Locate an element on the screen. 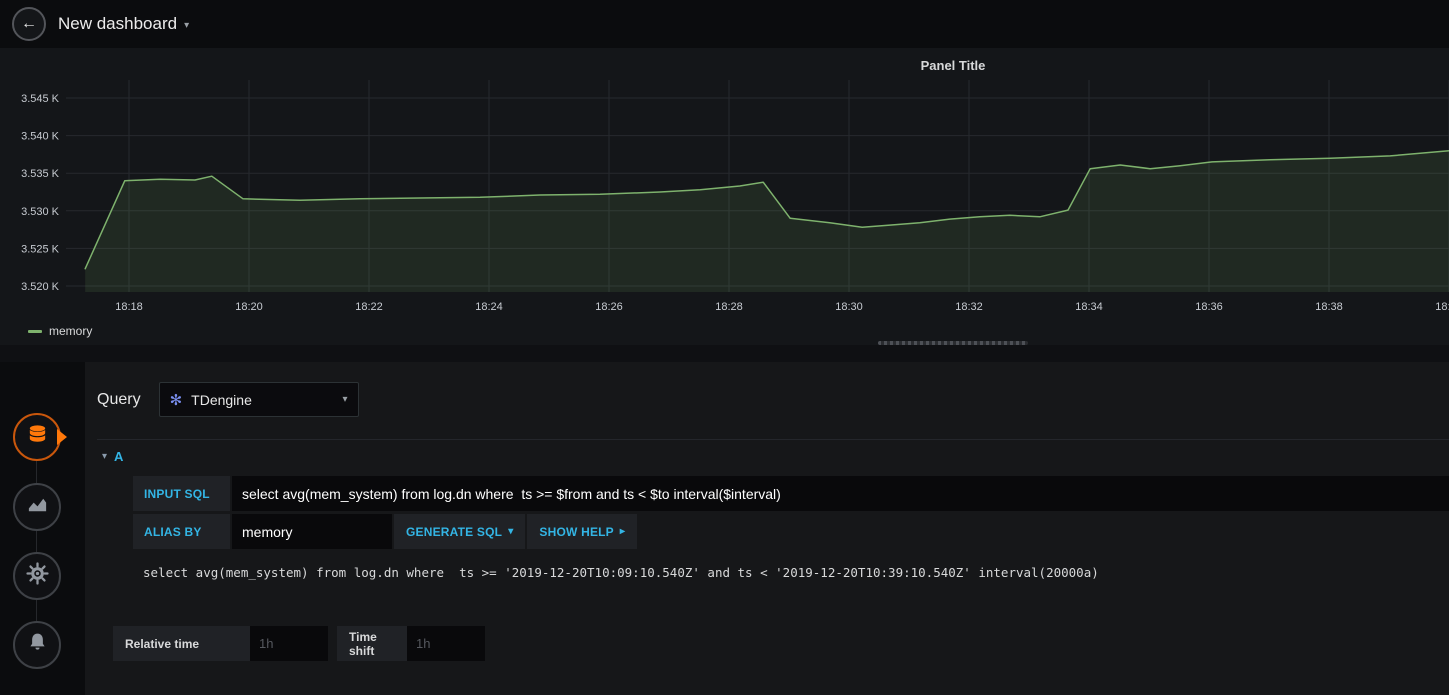 The height and width of the screenshot is (695, 1449). svg-text: 18:34 is located at coordinates (1089, 307).